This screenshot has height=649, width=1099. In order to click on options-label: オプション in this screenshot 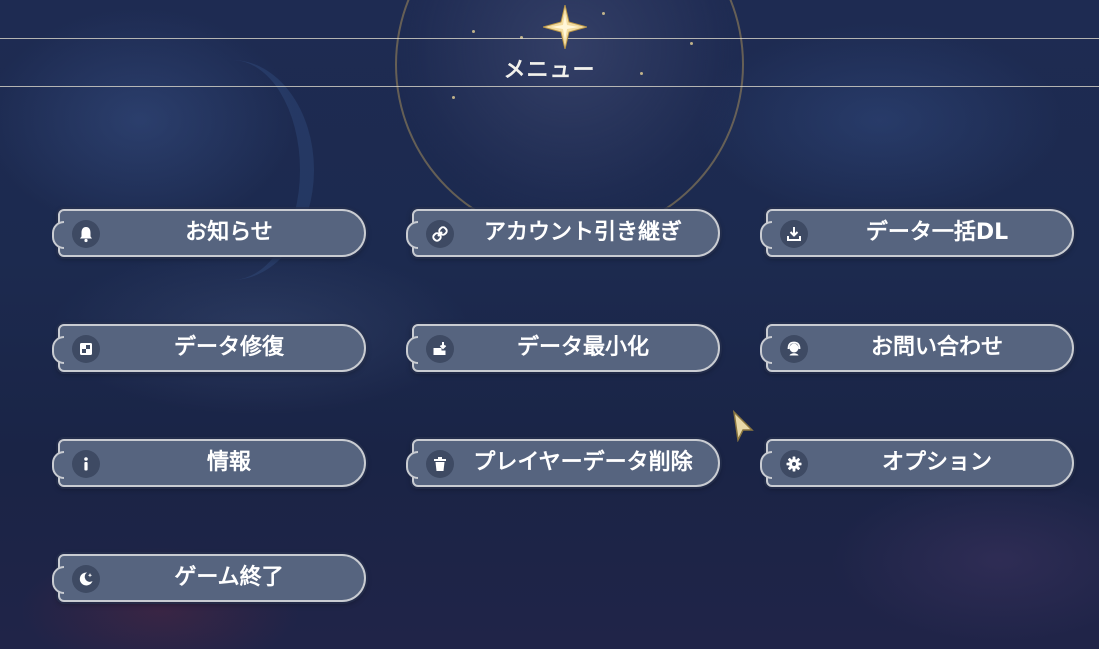, I will do `click(936, 462)`.